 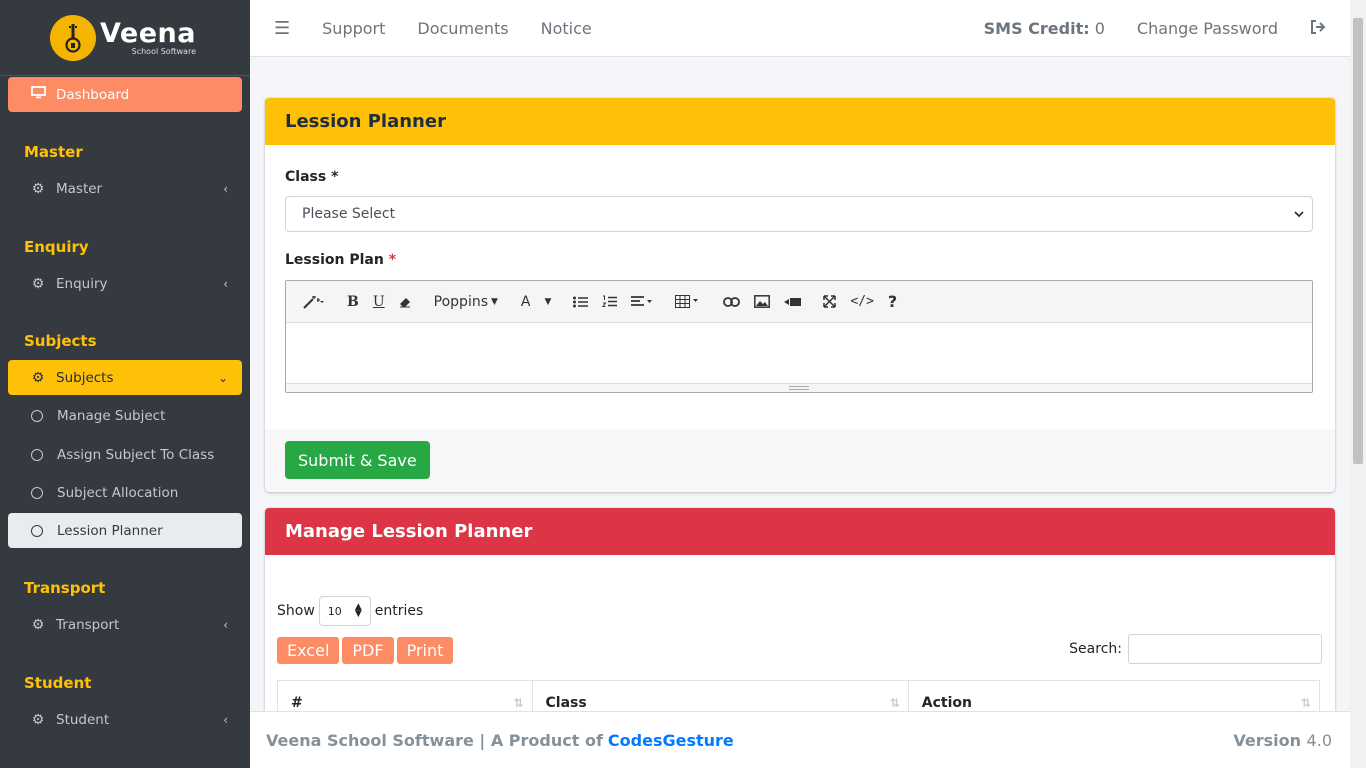 What do you see at coordinates (731, 302) in the screenshot?
I see `link-icon` at bounding box center [731, 302].